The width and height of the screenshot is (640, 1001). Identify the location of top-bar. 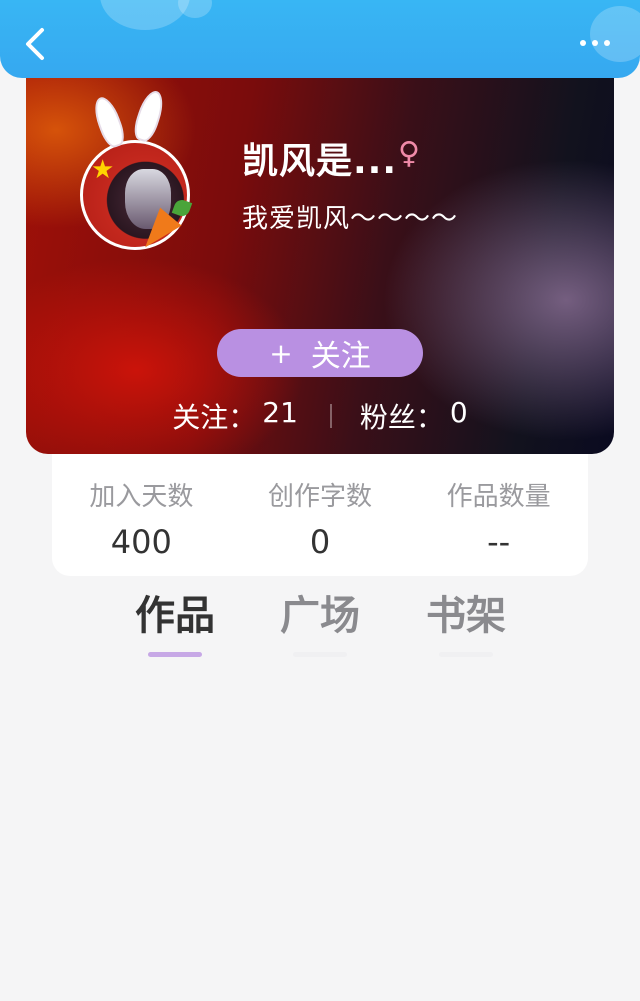
(320, 39).